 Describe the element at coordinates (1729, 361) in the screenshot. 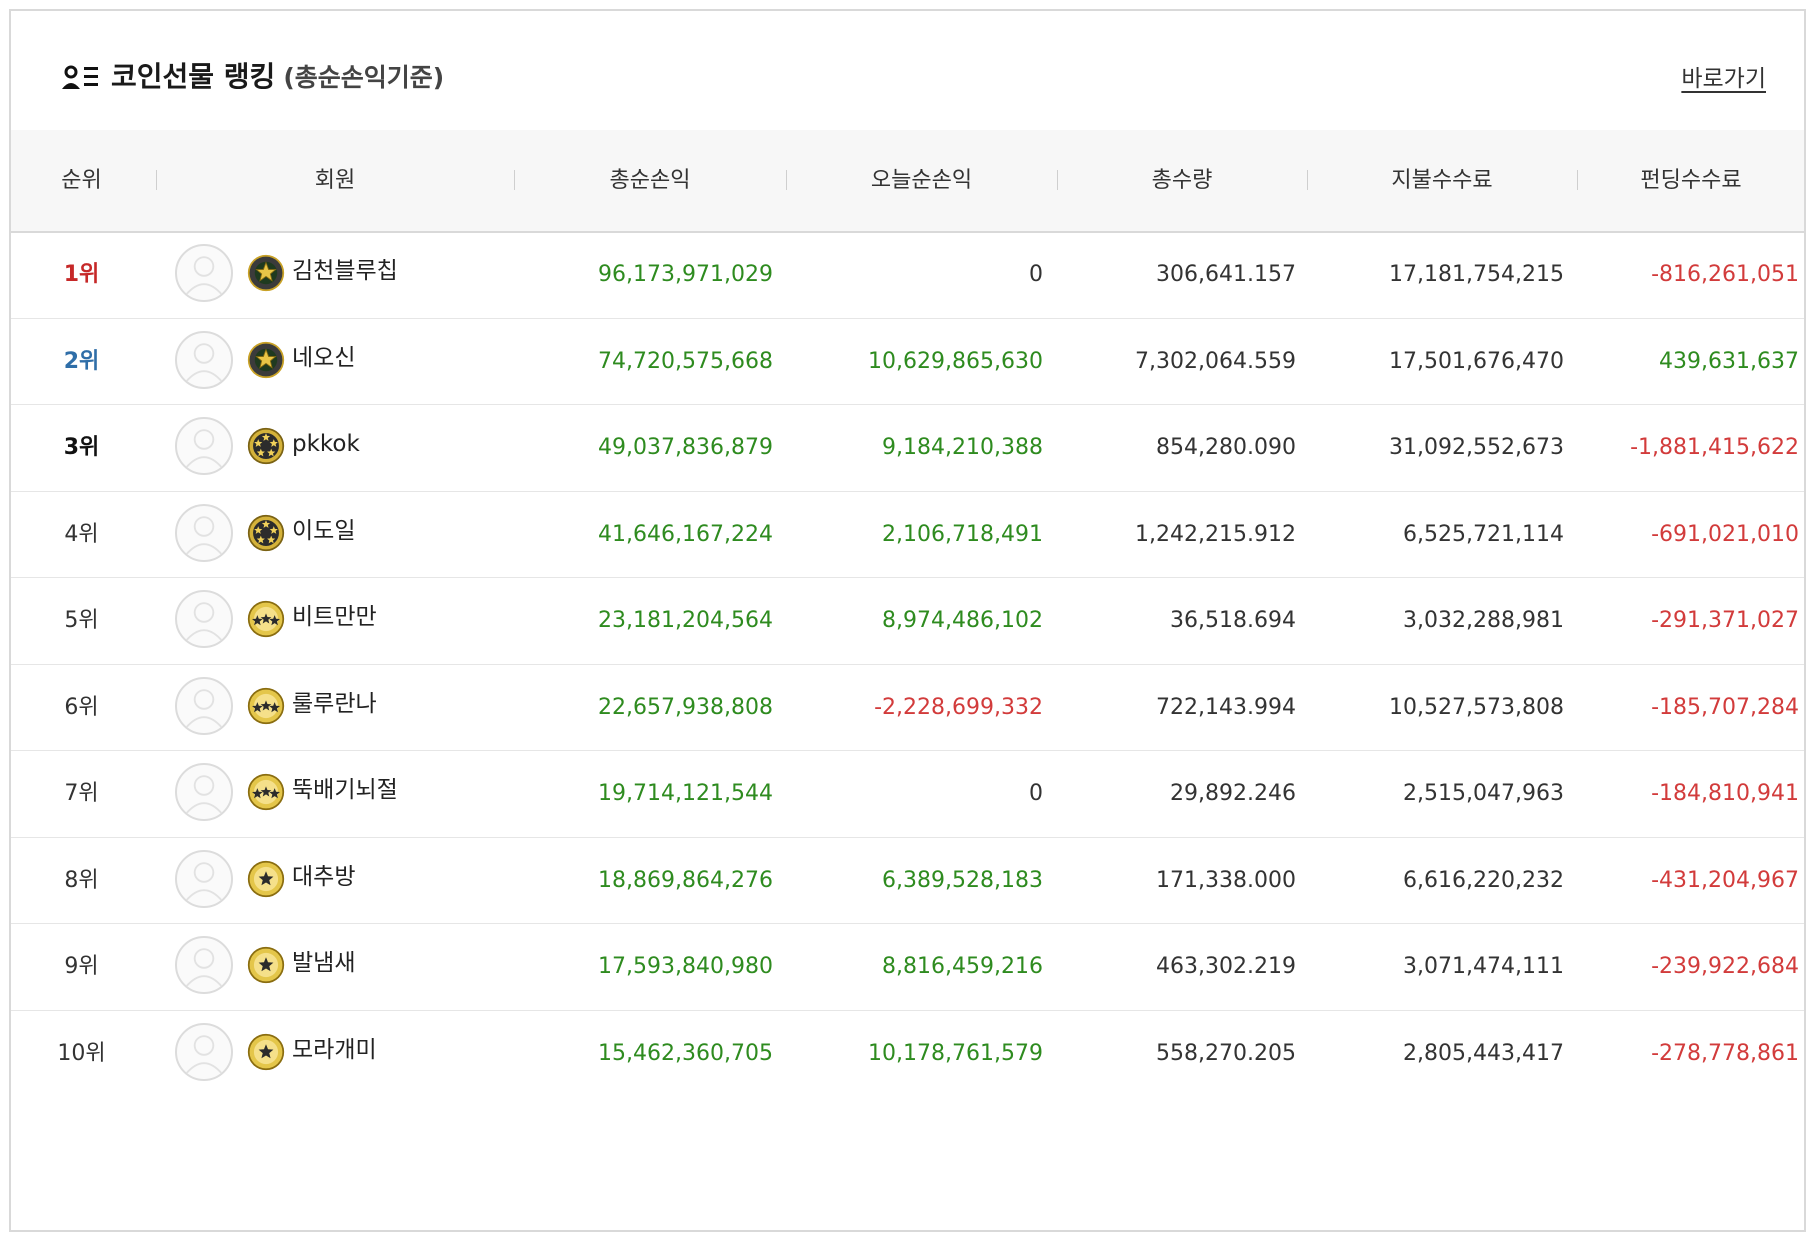

I see `funding-fee-cell: 439,631,637` at that location.